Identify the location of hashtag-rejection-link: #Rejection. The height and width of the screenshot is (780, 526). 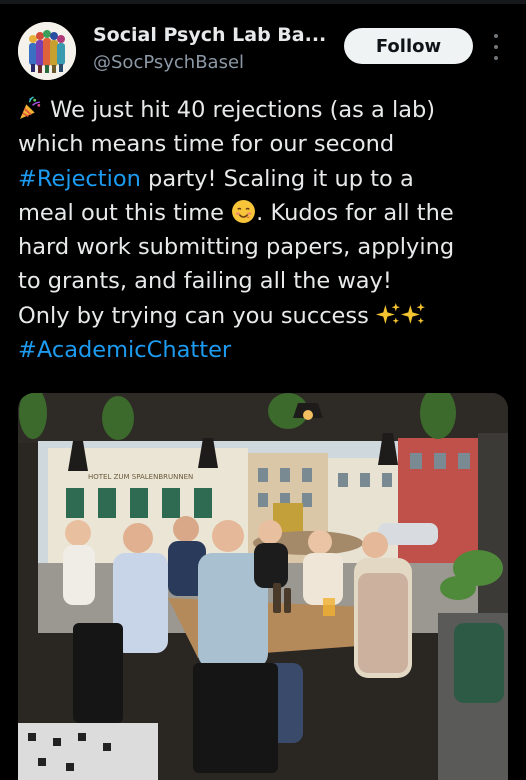
(79, 179).